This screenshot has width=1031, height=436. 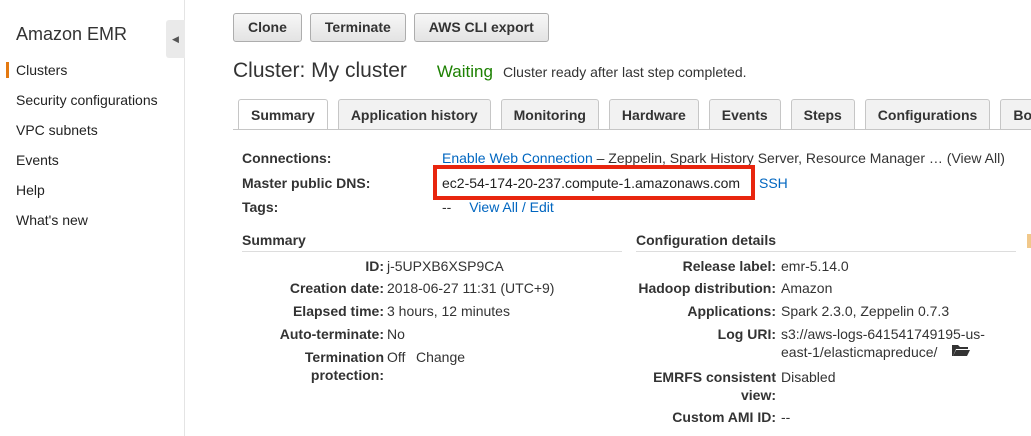 I want to click on edge-marker, so click(x=1029, y=241).